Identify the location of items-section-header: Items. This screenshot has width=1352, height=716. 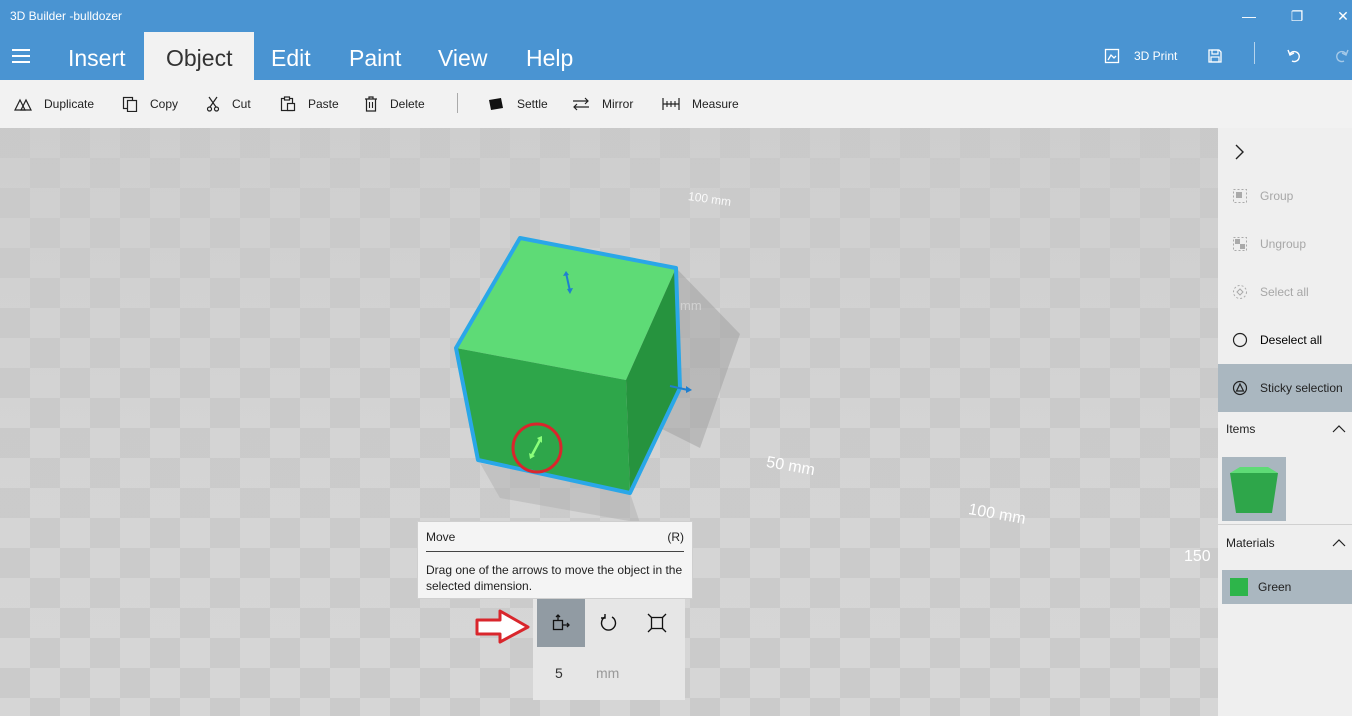
(1285, 428).